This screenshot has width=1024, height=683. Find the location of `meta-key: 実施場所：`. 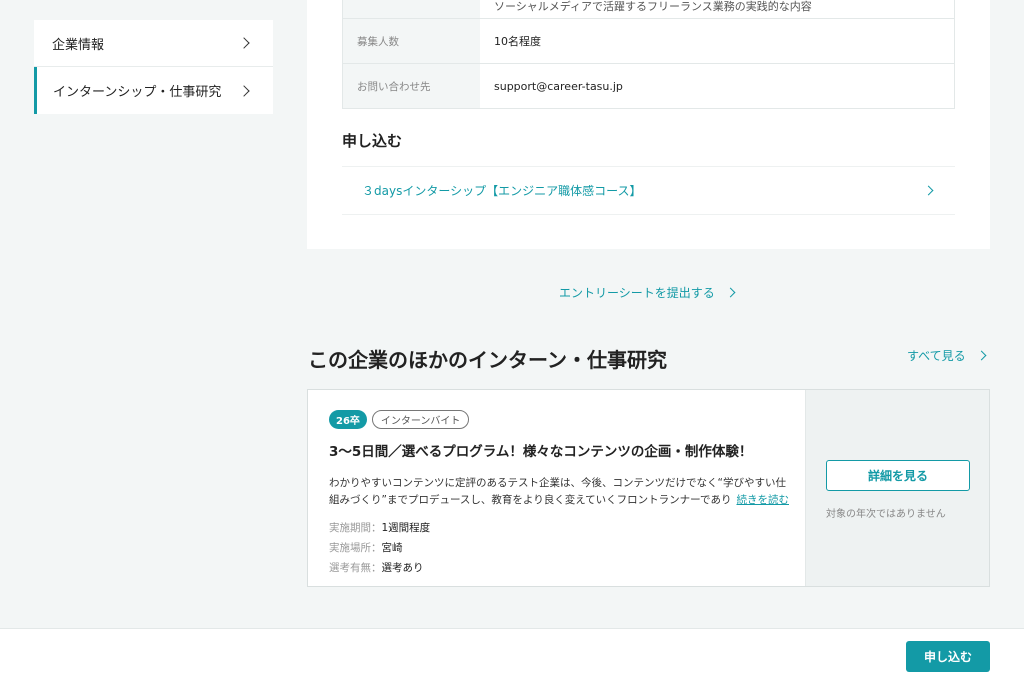

meta-key: 実施場所： is located at coordinates (355, 548).